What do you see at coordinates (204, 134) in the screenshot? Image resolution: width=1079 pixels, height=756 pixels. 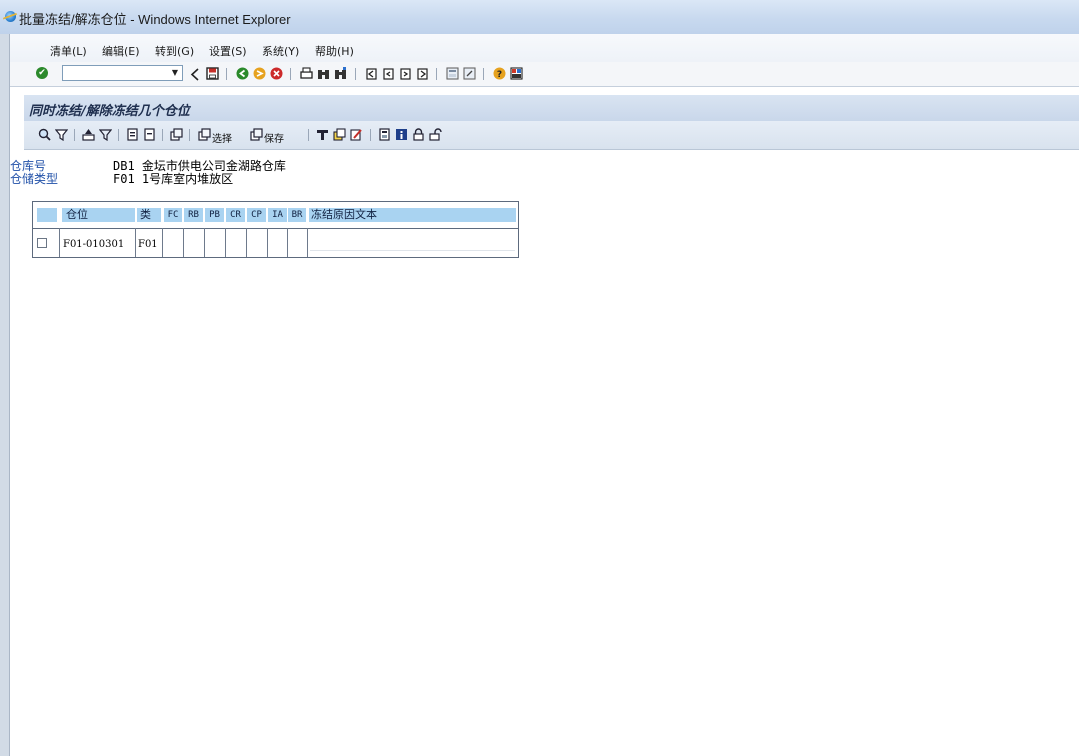 I see `select-icon` at bounding box center [204, 134].